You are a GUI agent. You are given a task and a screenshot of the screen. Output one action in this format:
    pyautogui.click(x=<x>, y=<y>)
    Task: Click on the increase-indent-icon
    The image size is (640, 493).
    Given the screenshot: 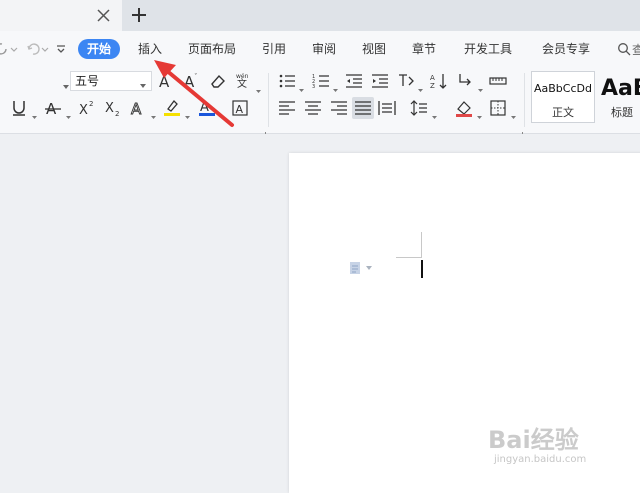 What is the action you would take?
    pyautogui.click(x=380, y=81)
    